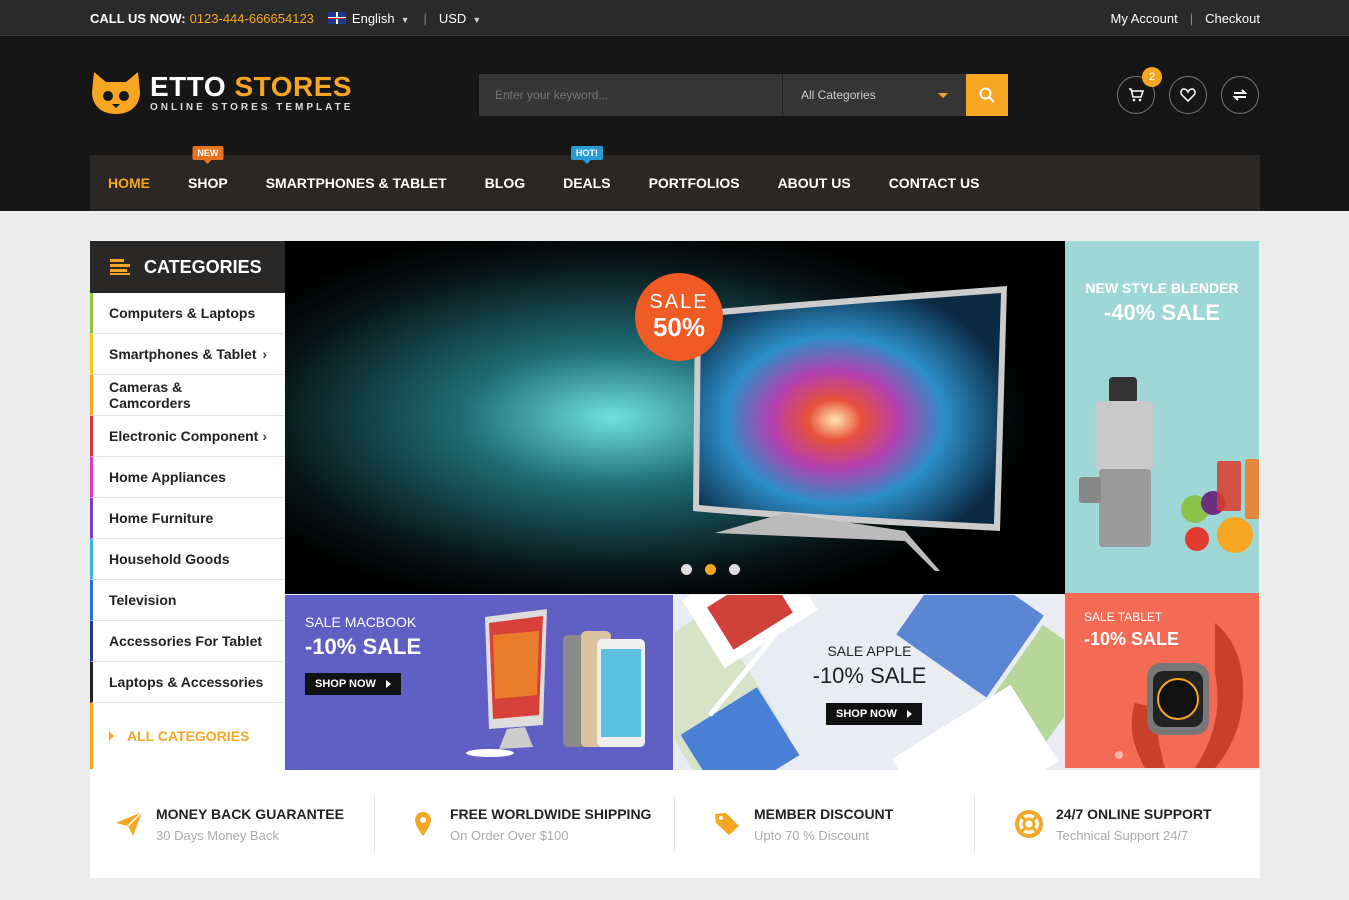 Image resolution: width=1349 pixels, height=900 pixels. I want to click on nav-label: BLOG, so click(505, 183).